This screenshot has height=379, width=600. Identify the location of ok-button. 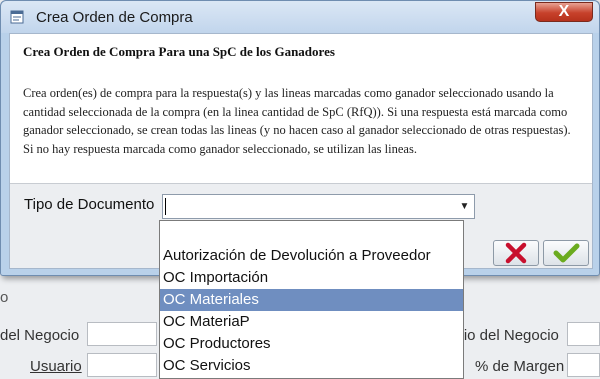
(566, 253).